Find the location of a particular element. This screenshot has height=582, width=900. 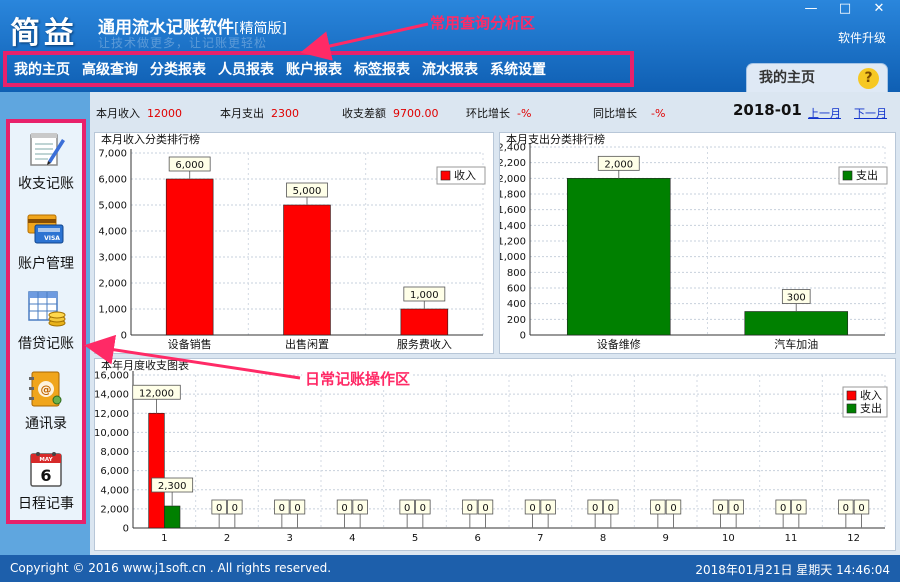

annotation-arrow-top is located at coordinates (364, 41).